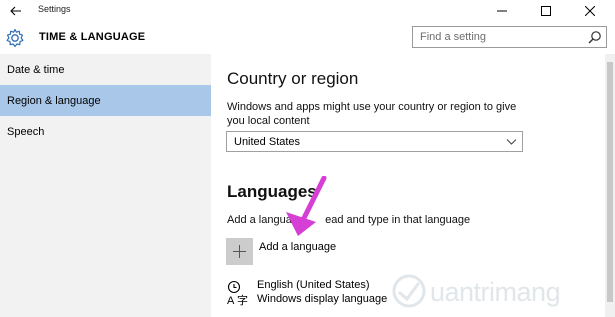 The image size is (615, 317). I want to click on chevron-down-icon, so click(511, 142).